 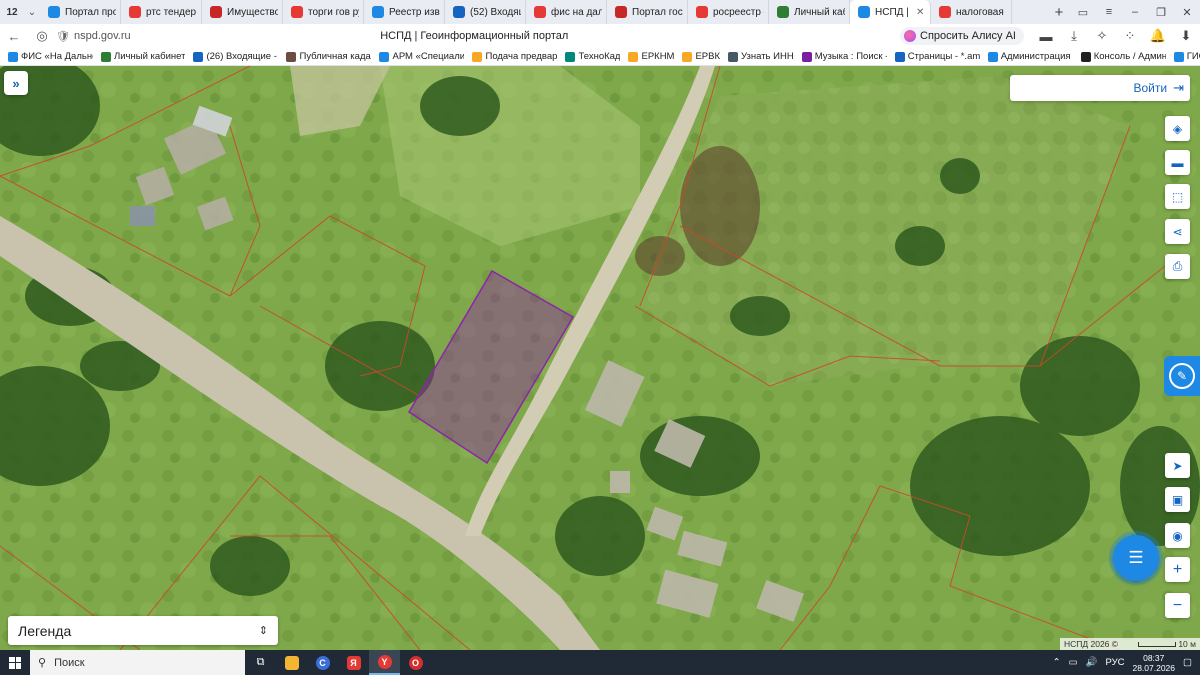 What do you see at coordinates (1177, 196) in the screenshot?
I see `select-area-icon: ⬚` at bounding box center [1177, 196].